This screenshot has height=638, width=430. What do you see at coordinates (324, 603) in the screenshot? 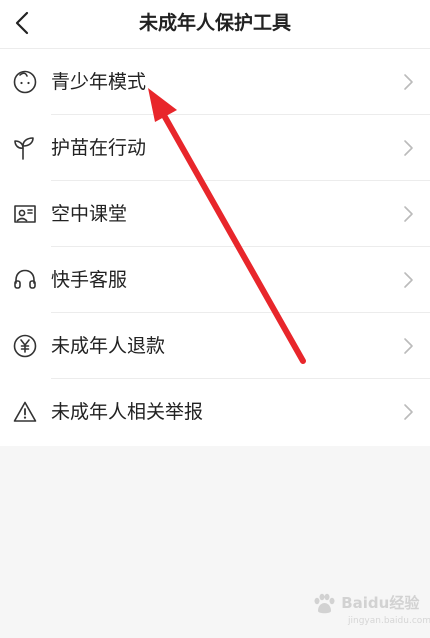
I see `baidu-paw-icon` at bounding box center [324, 603].